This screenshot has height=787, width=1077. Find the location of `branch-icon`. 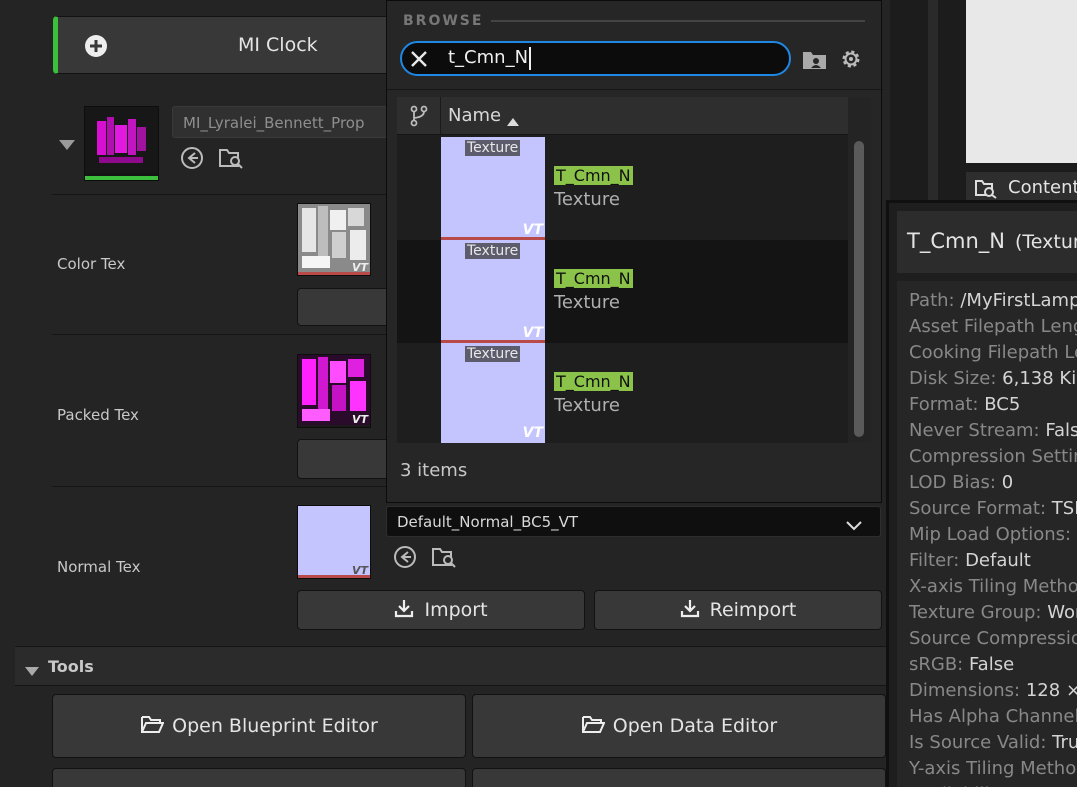

branch-icon is located at coordinates (419, 118).